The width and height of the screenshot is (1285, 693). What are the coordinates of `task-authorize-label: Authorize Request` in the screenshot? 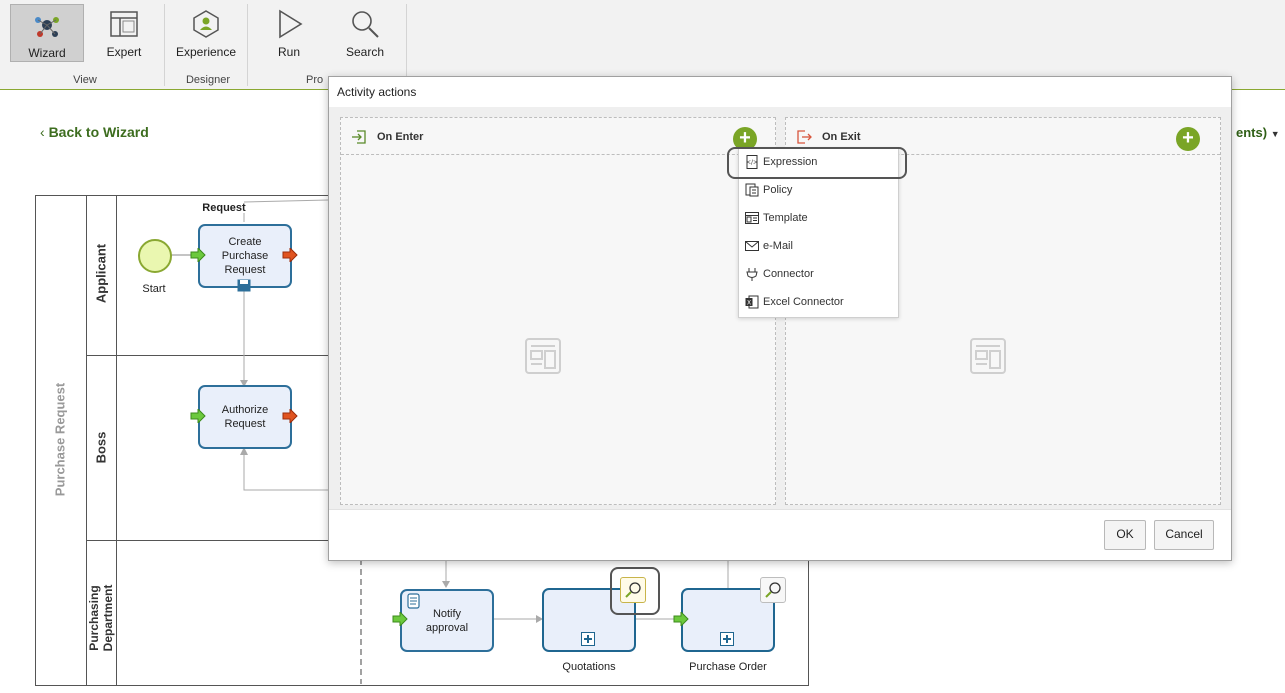 It's located at (245, 417).